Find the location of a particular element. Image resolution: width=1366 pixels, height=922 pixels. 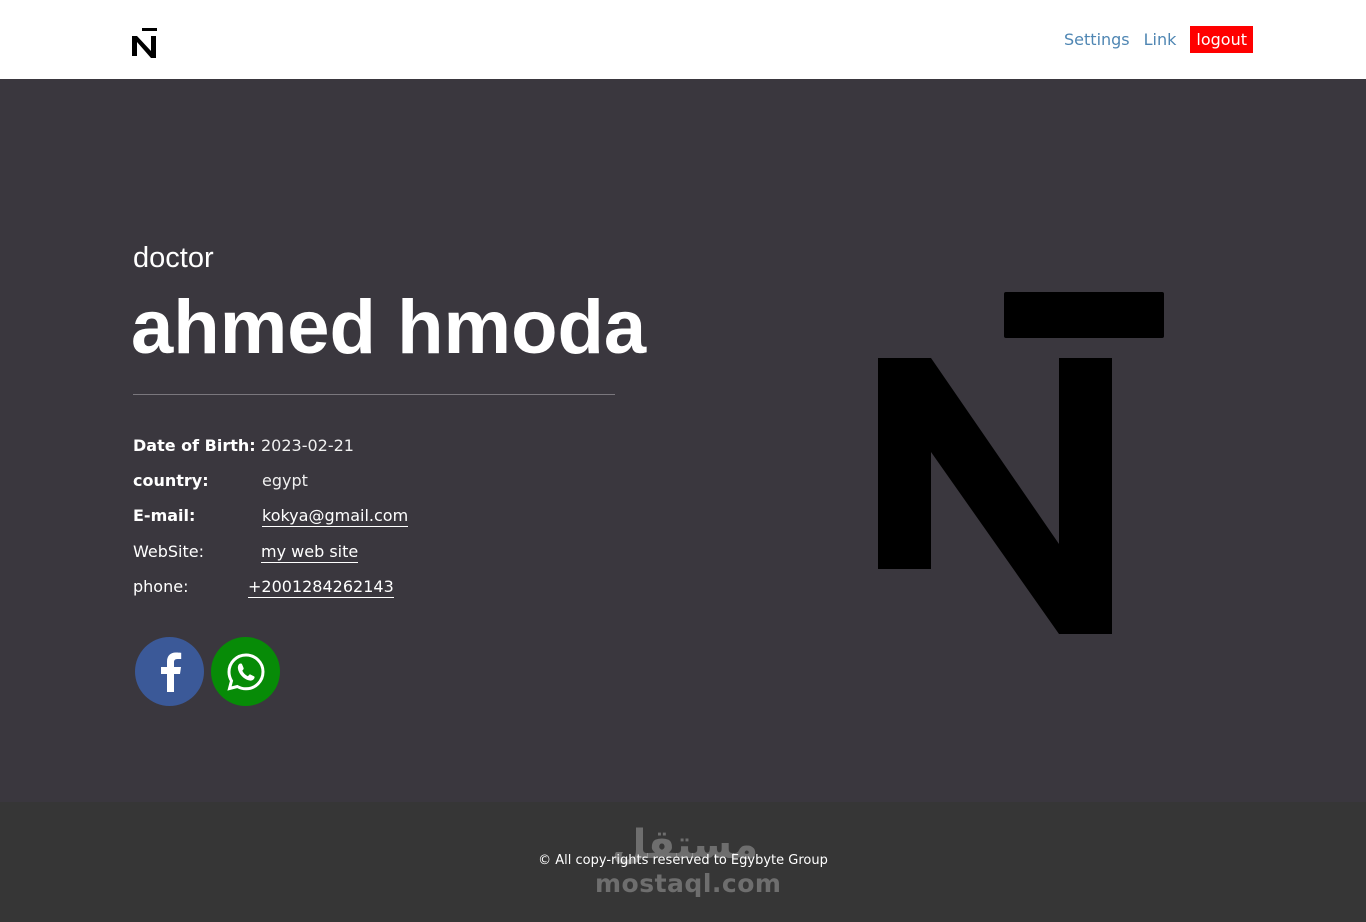

divider is located at coordinates (374, 394).